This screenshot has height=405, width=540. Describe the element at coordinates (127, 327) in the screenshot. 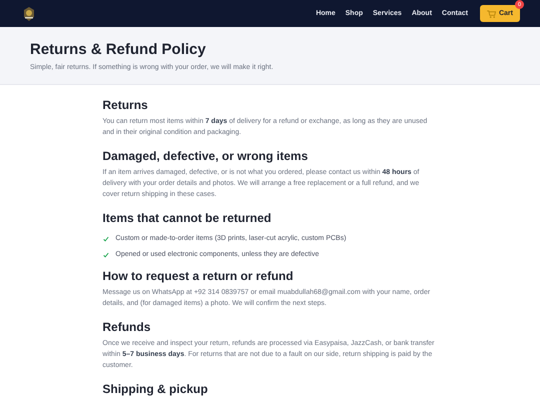

I see `section-heading: Refunds` at that location.